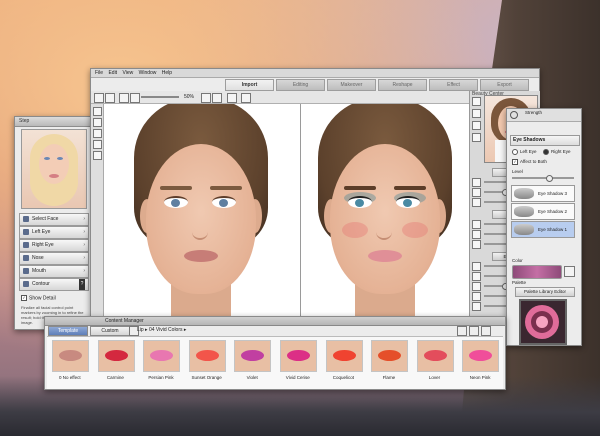 The height and width of the screenshot is (436, 600). Describe the element at coordinates (124, 98) in the screenshot. I see `reset-icon` at that location.